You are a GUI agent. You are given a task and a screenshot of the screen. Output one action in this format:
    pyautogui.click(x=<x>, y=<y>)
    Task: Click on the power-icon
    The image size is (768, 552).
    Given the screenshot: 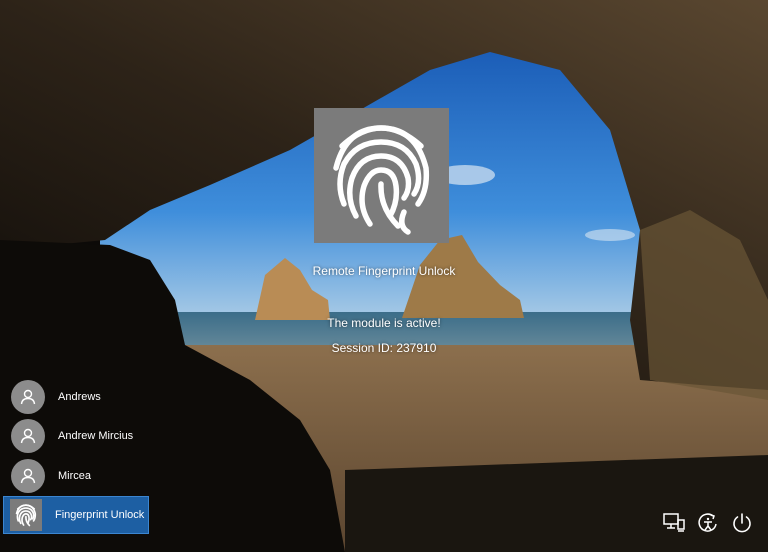 What is the action you would take?
    pyautogui.click(x=742, y=523)
    